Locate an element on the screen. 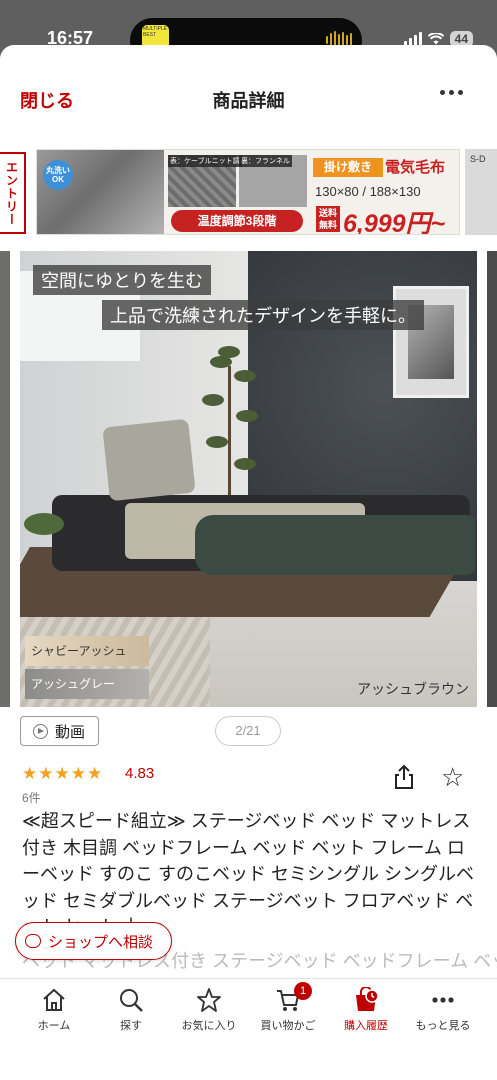  rating-stars: ★ ★ ★ ★ ★ is located at coordinates (62, 773).